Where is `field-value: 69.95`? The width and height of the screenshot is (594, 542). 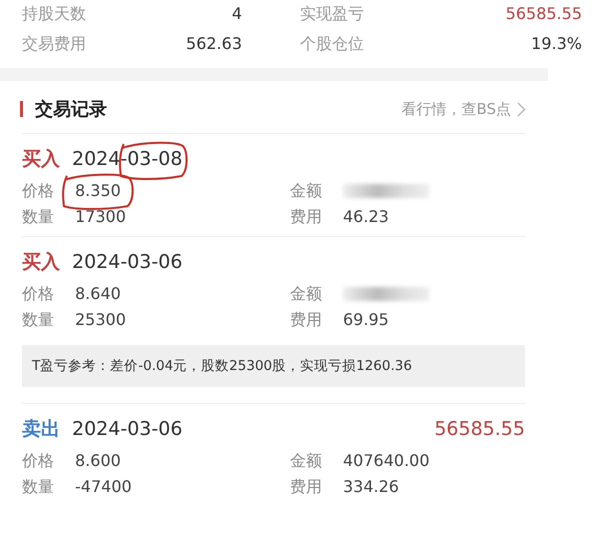
field-value: 69.95 is located at coordinates (366, 320).